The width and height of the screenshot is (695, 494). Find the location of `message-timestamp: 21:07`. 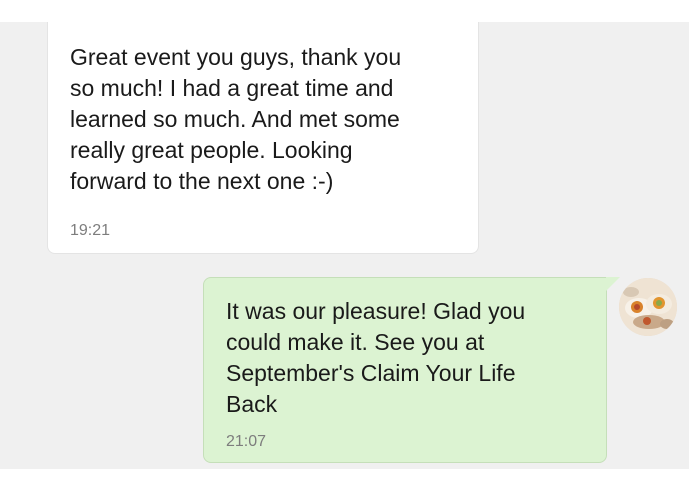

message-timestamp: 21:07 is located at coordinates (246, 441).